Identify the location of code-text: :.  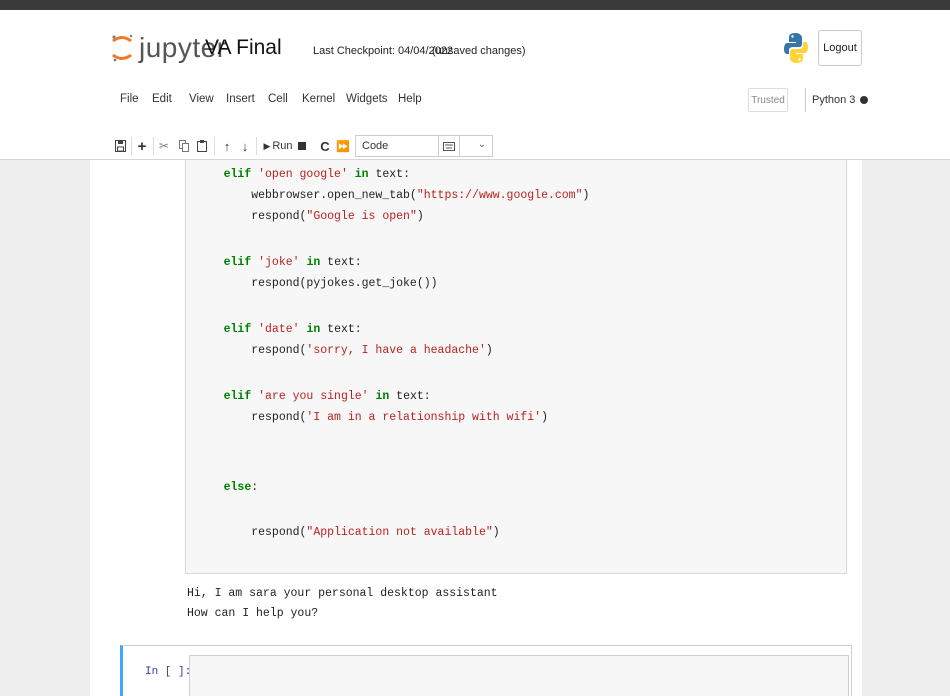
(255, 487).